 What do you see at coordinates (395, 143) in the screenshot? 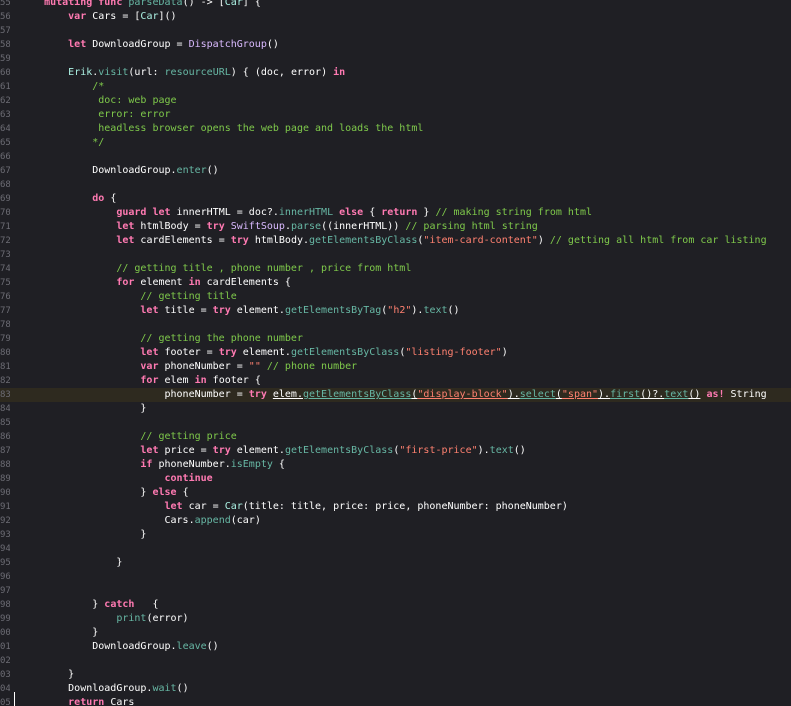
I see `code-line: 65 */` at bounding box center [395, 143].